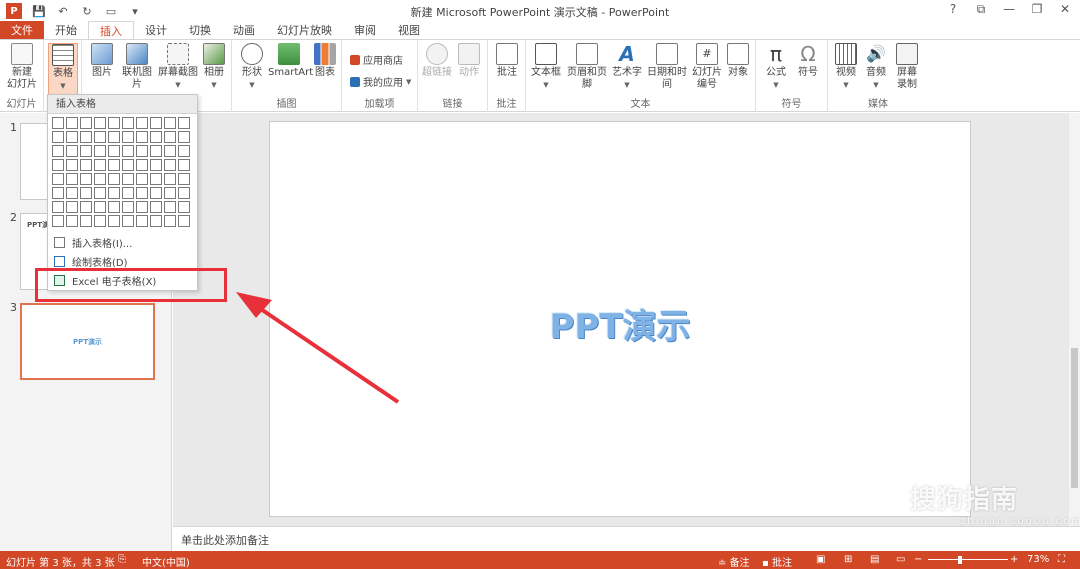 This screenshot has width=1080, height=569. What do you see at coordinates (200, 30) in the screenshot?
I see `tab-transitions: 切换` at bounding box center [200, 30].